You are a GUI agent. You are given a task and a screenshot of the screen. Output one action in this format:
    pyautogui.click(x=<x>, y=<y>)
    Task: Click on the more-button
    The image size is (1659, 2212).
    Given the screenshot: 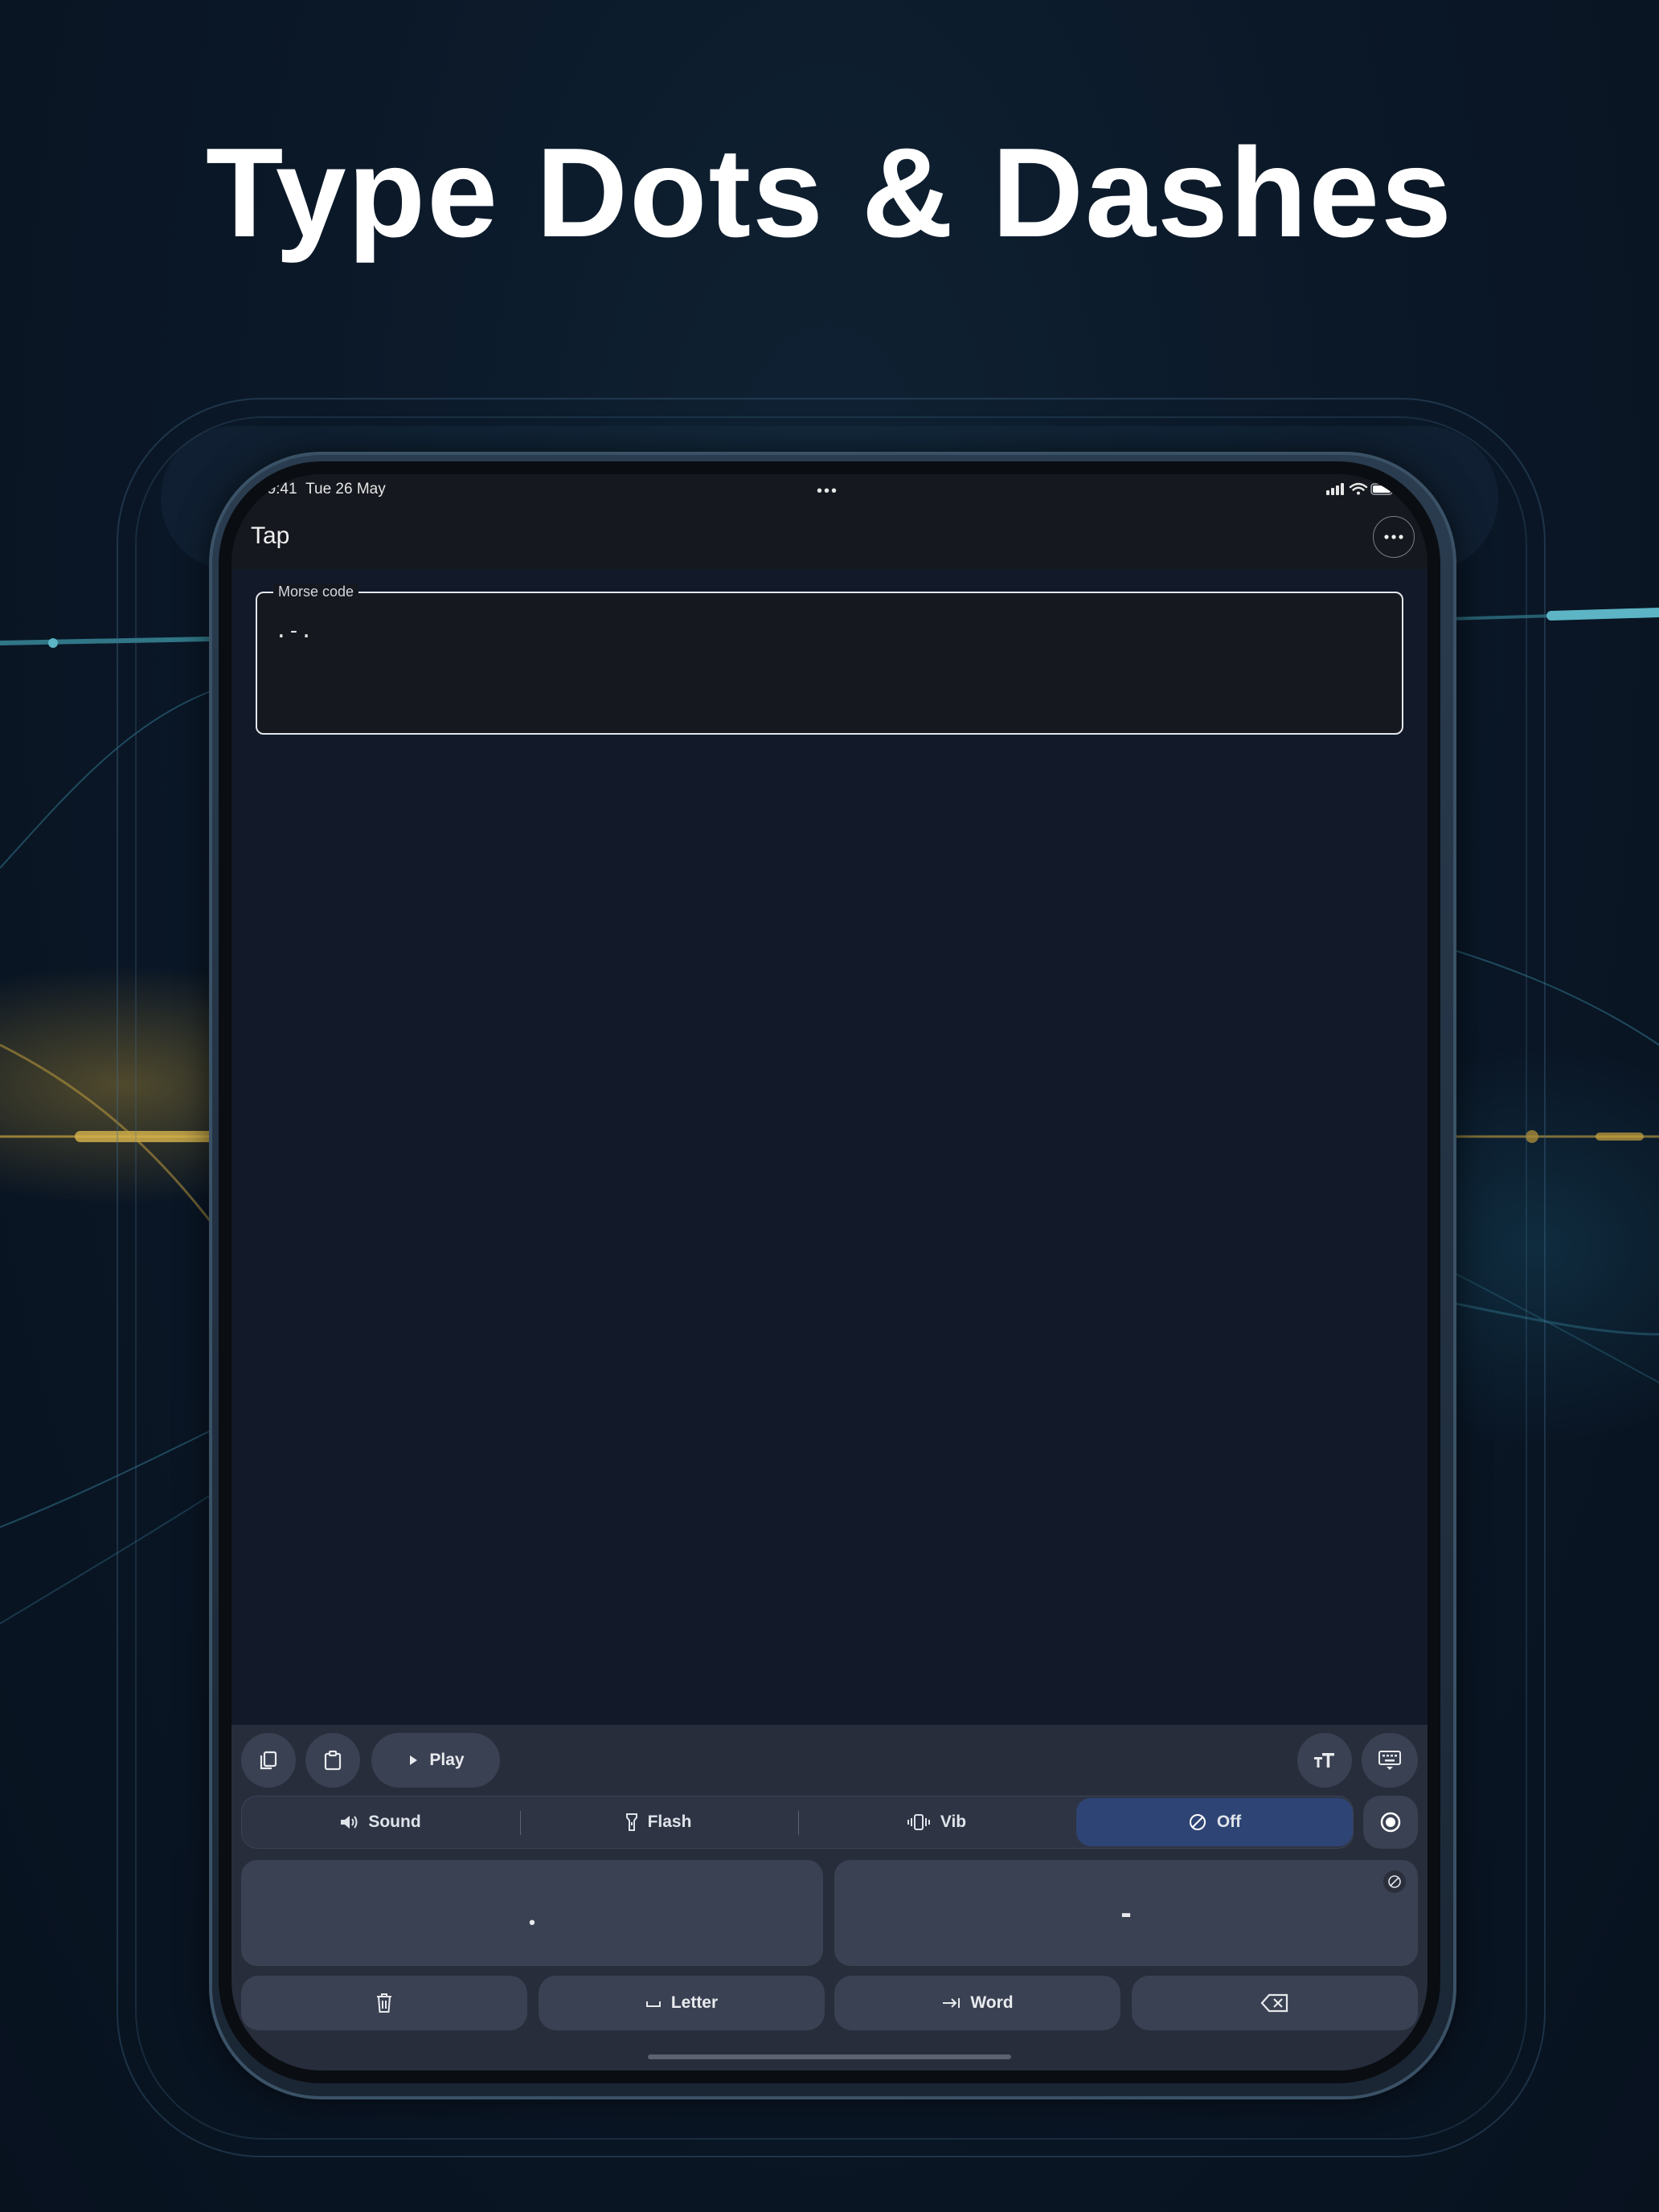 What is the action you would take?
    pyautogui.click(x=1394, y=537)
    